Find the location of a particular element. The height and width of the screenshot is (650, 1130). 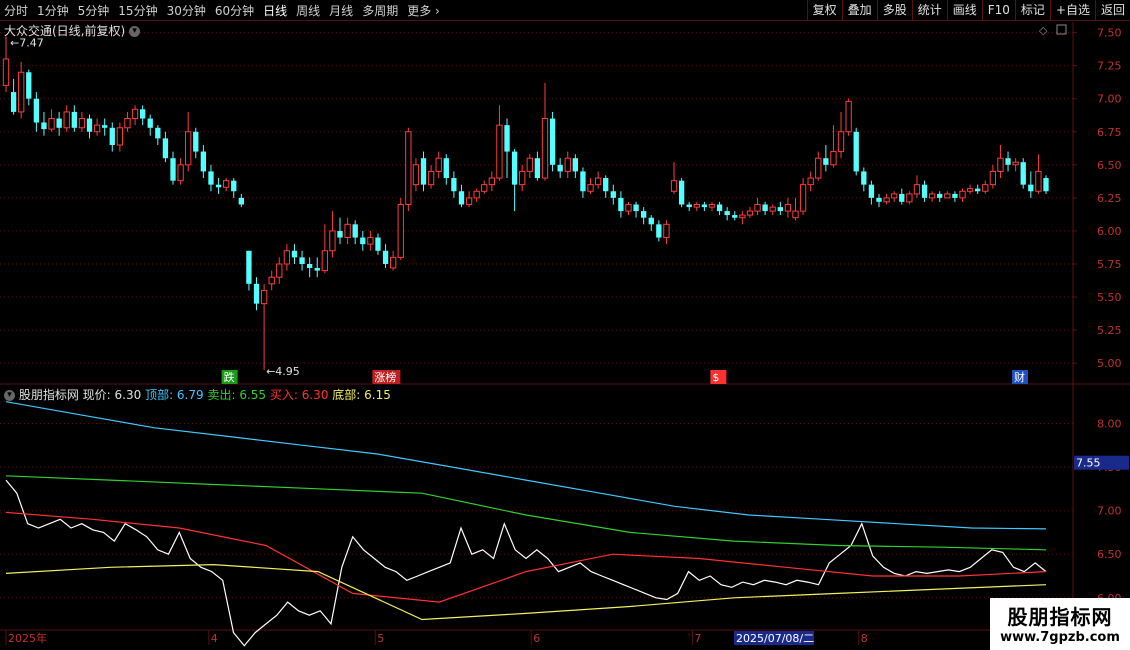

y-tick-label: 6.50 is located at coordinates (1109, 165).